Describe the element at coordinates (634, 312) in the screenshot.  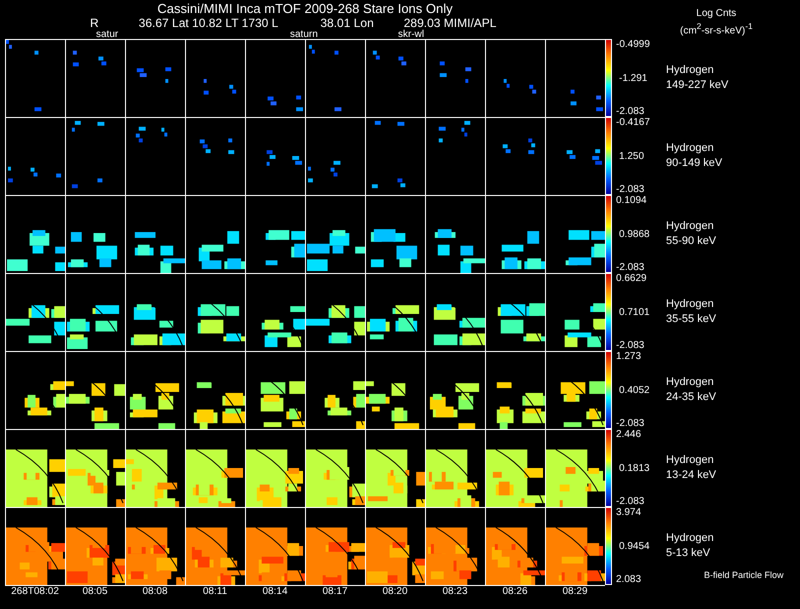
I see `scale-mid: 0.7101` at that location.